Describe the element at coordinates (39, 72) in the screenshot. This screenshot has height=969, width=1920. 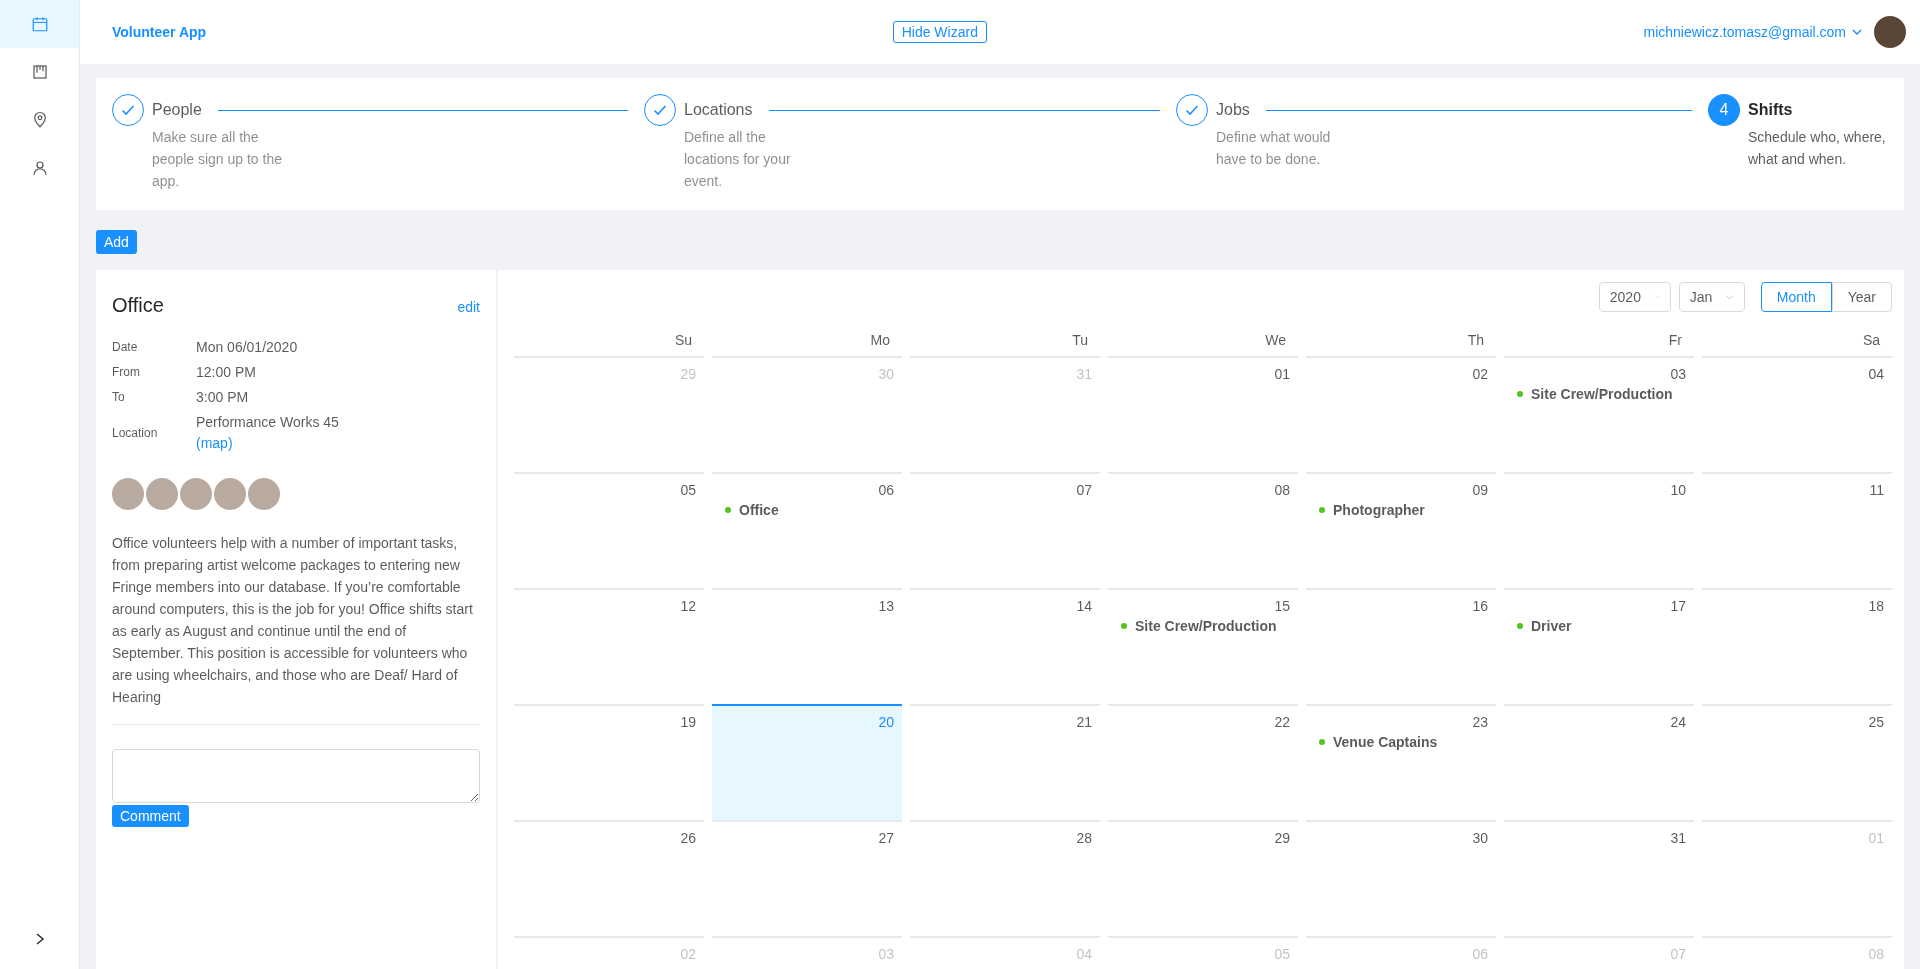
I see `board-icon` at that location.